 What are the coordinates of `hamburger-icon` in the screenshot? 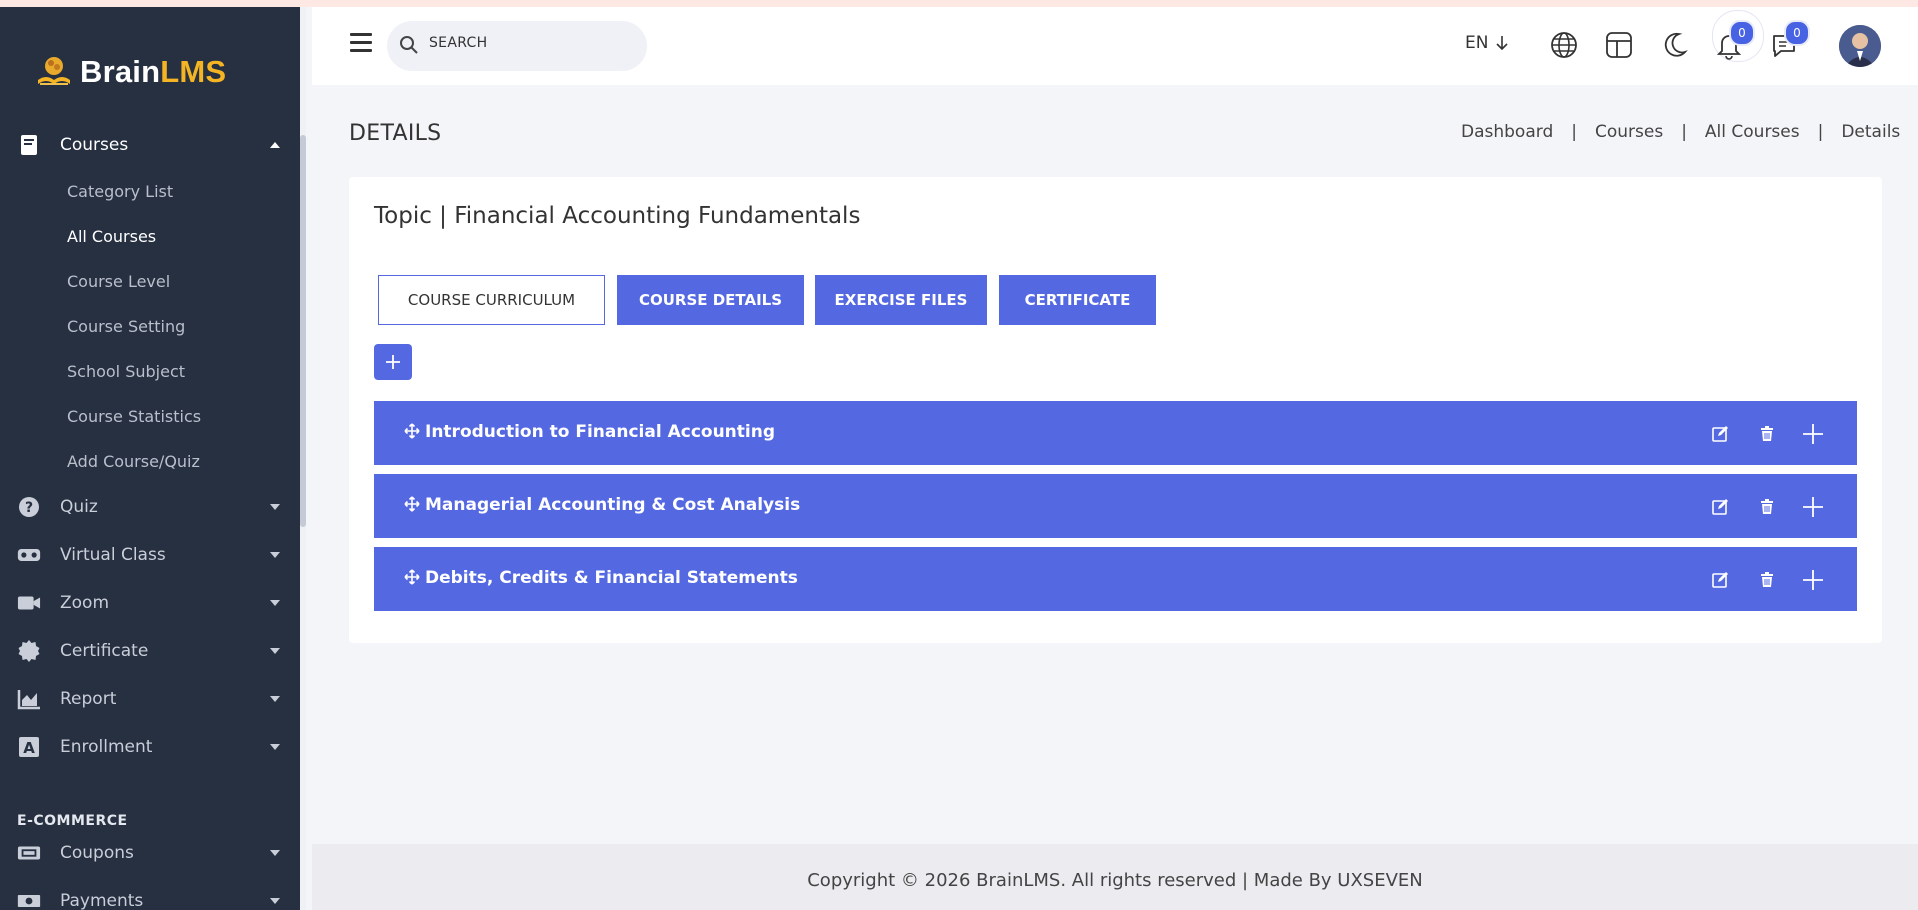 It's located at (361, 34).